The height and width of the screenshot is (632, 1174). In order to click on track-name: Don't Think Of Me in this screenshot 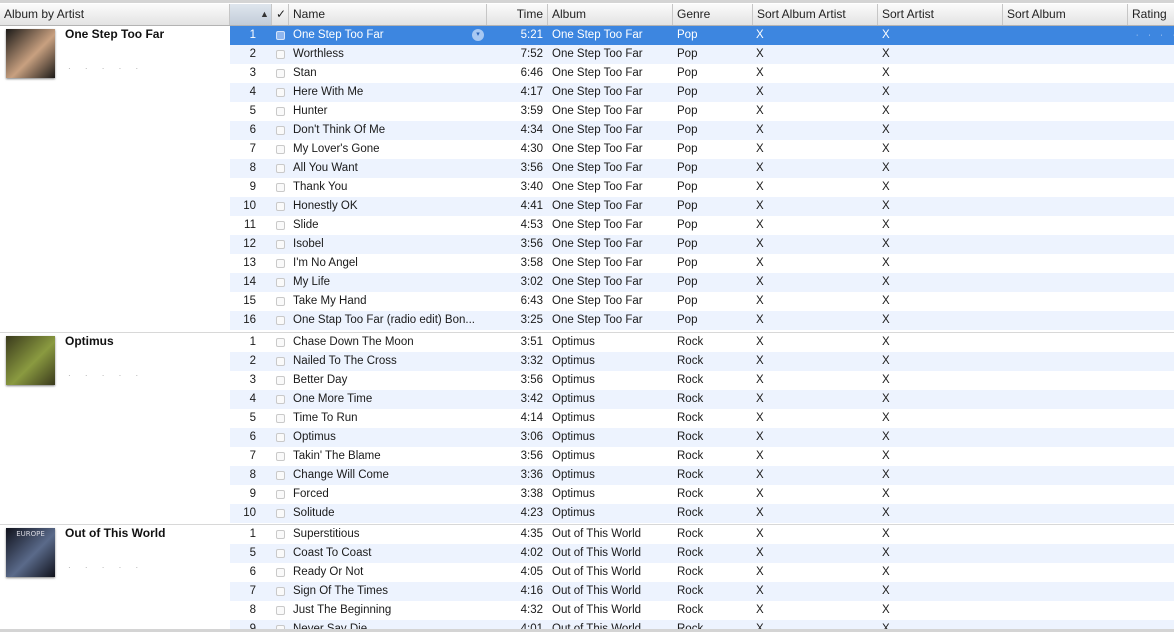, I will do `click(339, 130)`.